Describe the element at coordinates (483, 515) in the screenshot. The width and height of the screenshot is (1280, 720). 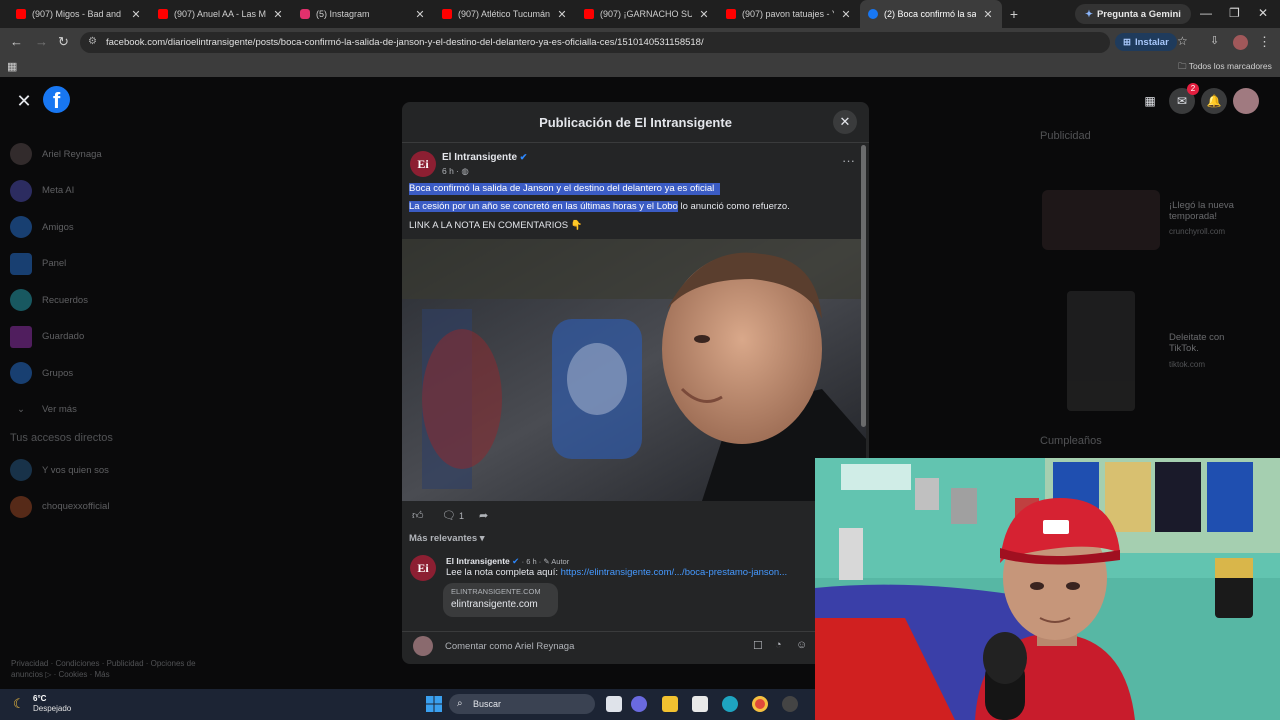
I see `share-button: ➦` at that location.